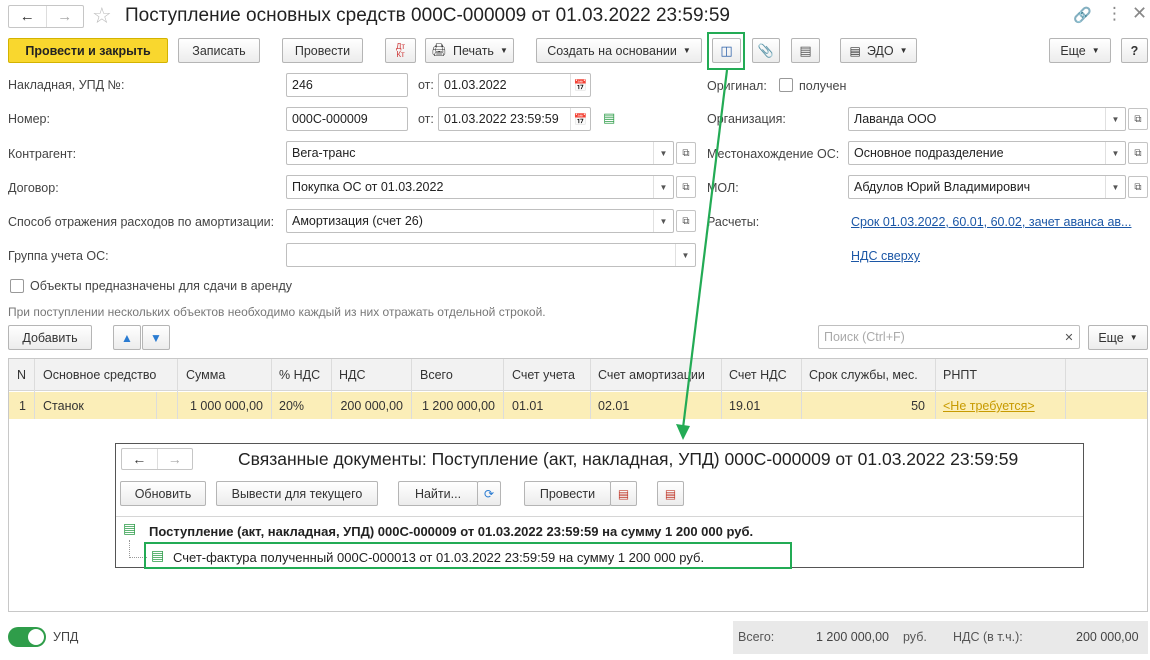  What do you see at coordinates (473, 50) in the screenshot?
I see `print-label: Печать` at bounding box center [473, 50].